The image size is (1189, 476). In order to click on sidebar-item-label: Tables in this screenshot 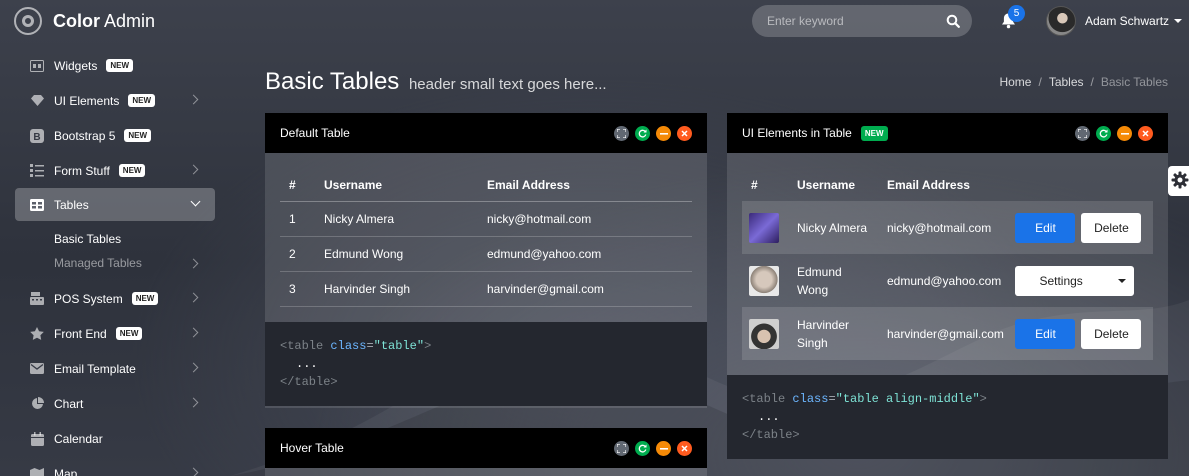, I will do `click(71, 204)`.